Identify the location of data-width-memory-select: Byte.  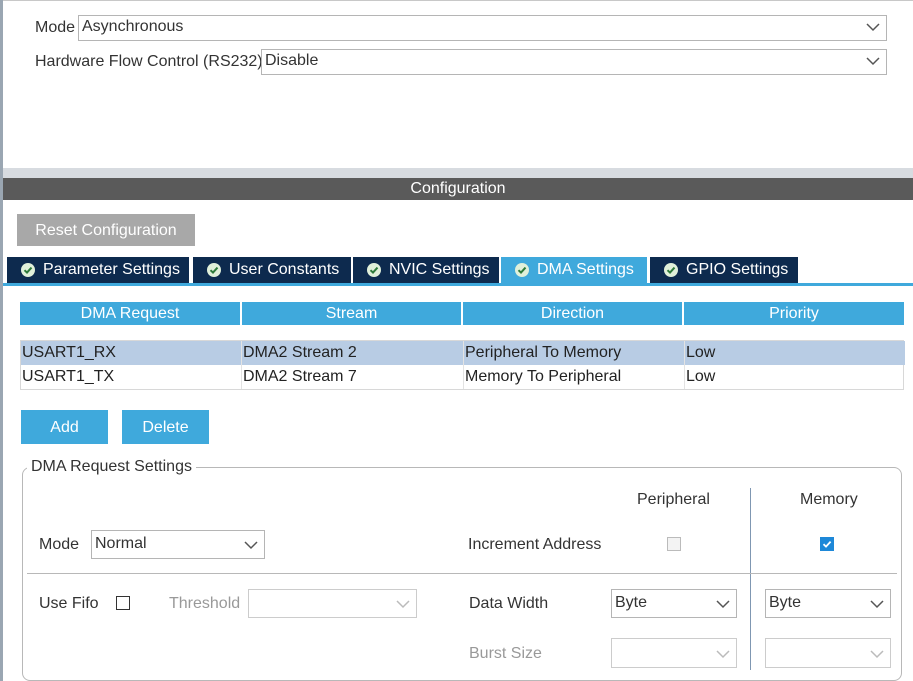
(828, 603).